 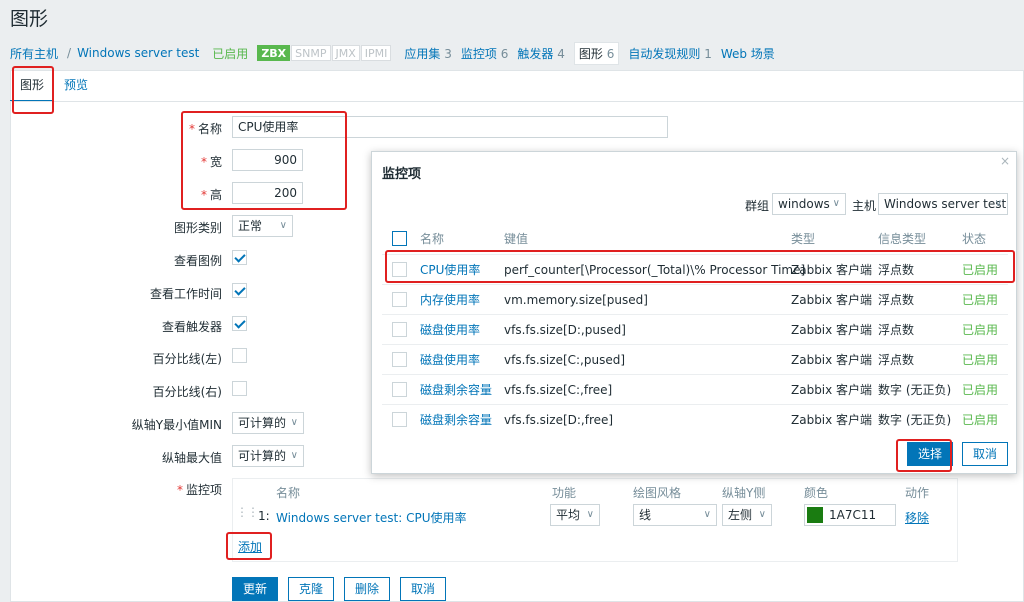 I want to click on nav-items: 监控项 6, so click(x=484, y=53).